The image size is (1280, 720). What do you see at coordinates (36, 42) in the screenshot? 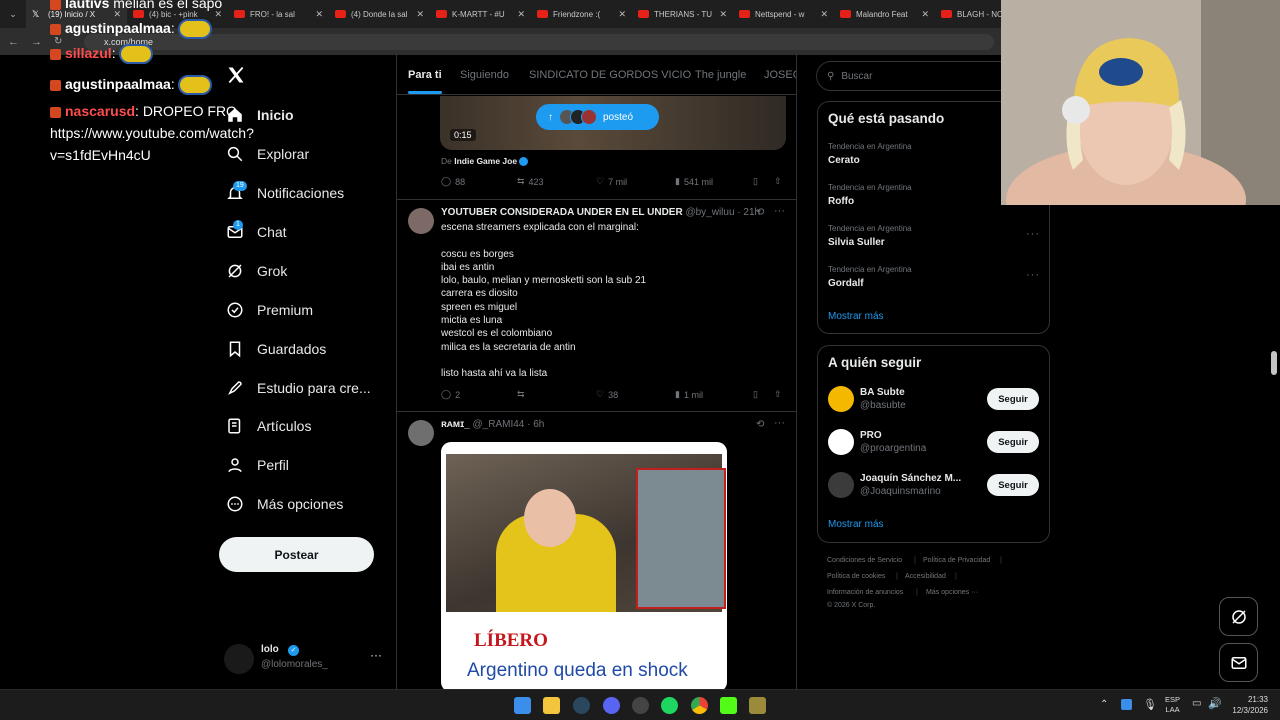
I see `forward-icon: →` at bounding box center [36, 42].